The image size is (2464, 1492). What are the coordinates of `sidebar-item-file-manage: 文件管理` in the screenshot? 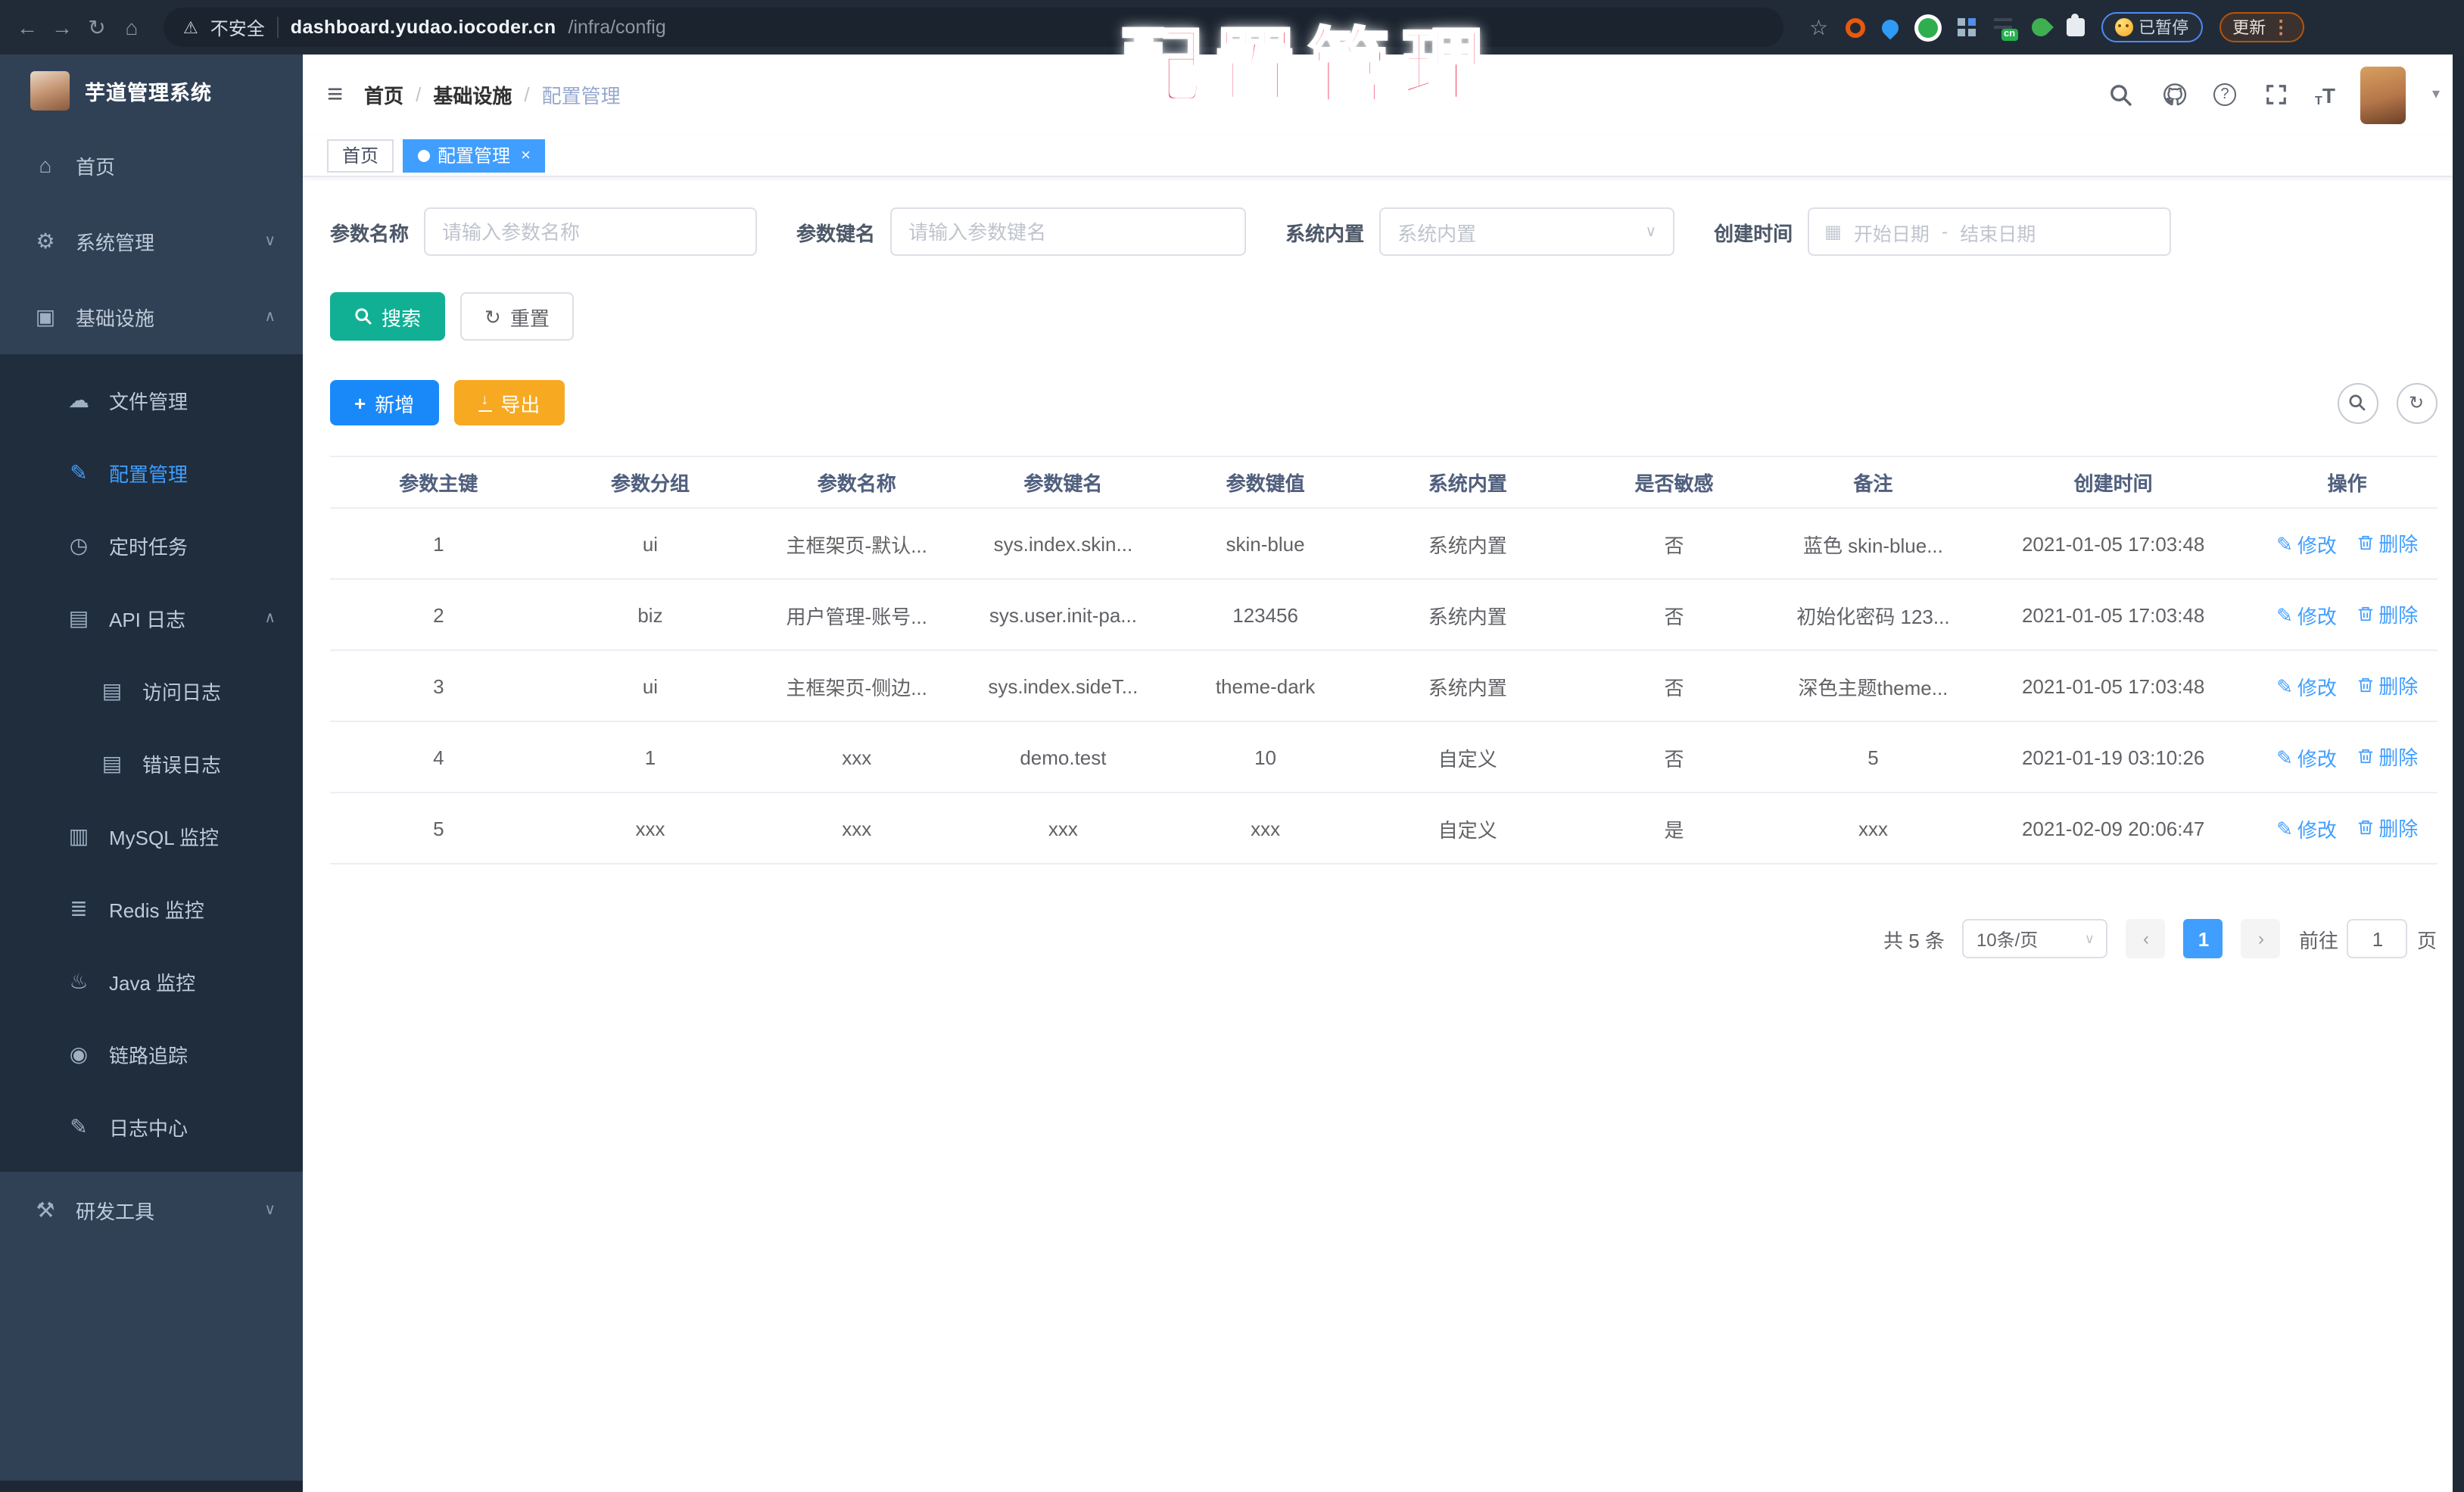 It's located at (151, 399).